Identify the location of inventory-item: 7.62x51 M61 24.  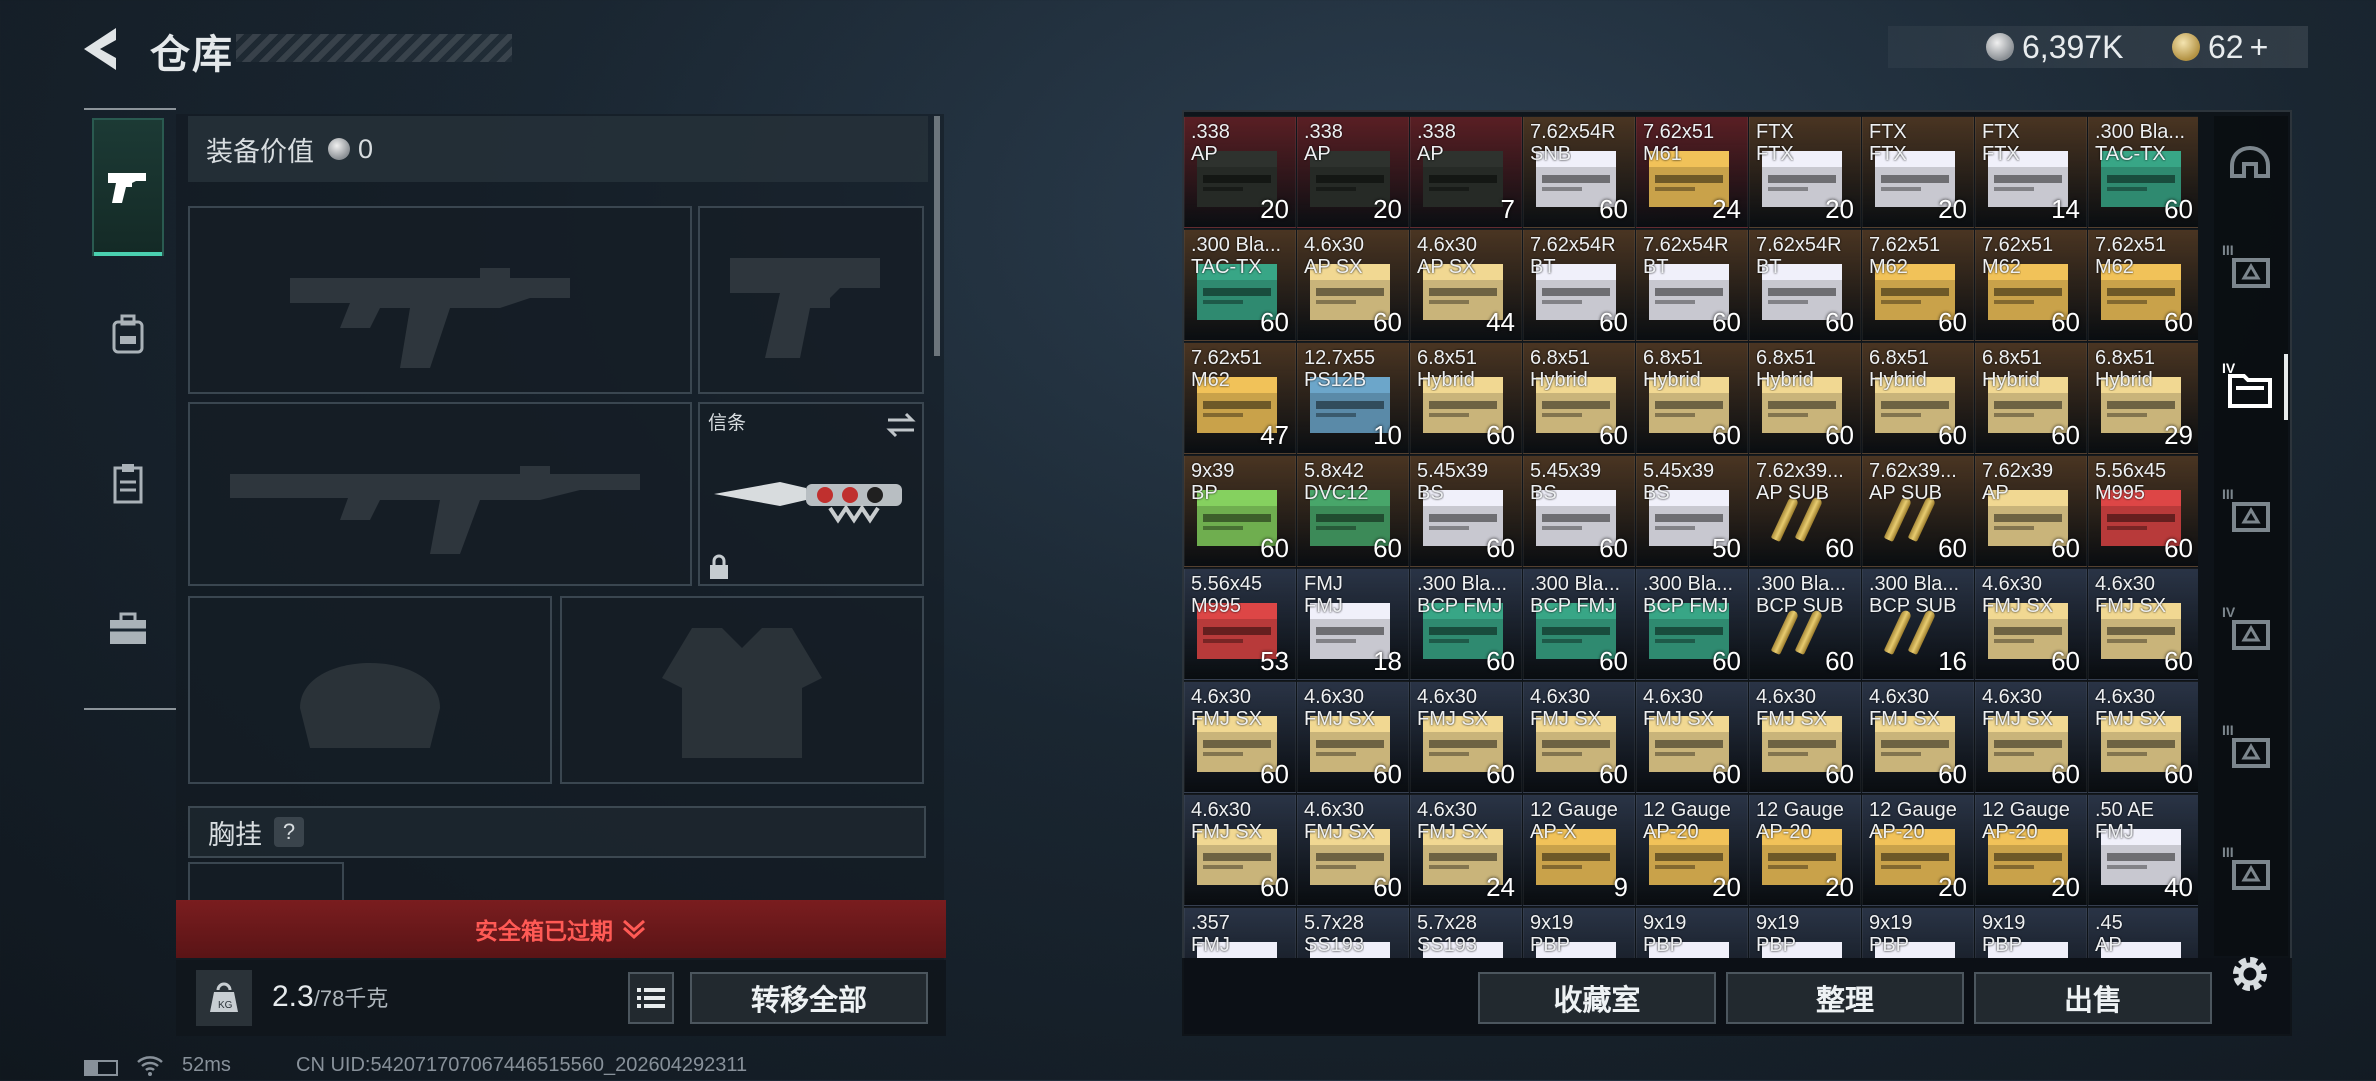
(1692, 172).